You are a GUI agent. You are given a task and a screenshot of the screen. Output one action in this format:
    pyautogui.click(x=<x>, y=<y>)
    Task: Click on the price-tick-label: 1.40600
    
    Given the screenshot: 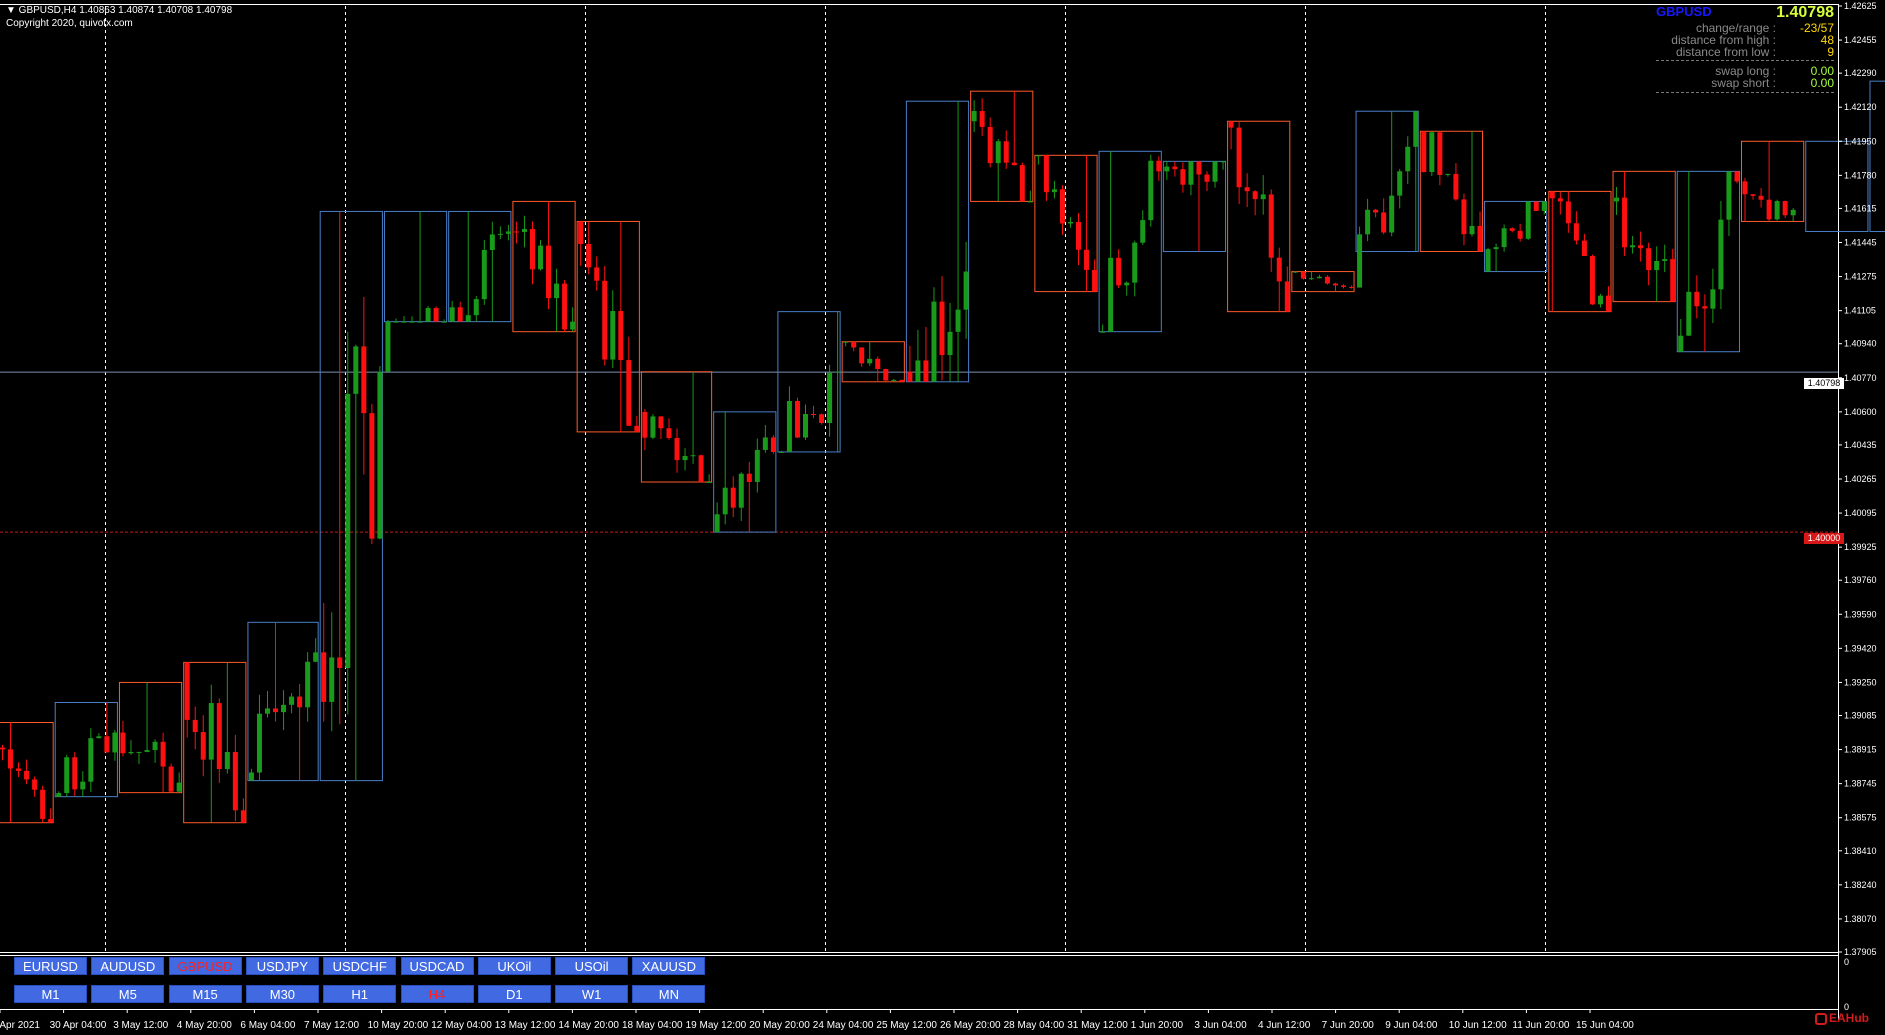 What is the action you would take?
    pyautogui.click(x=1860, y=412)
    